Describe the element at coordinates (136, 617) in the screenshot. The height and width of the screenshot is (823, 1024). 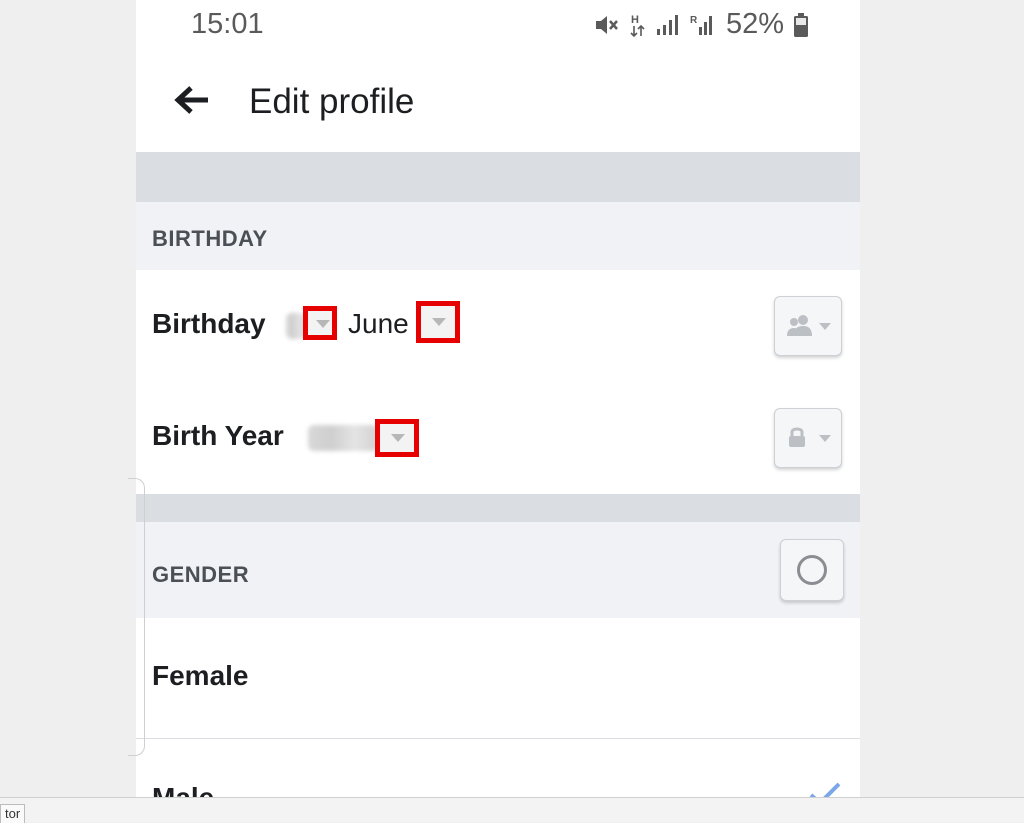
I see `side-panel-edge` at that location.